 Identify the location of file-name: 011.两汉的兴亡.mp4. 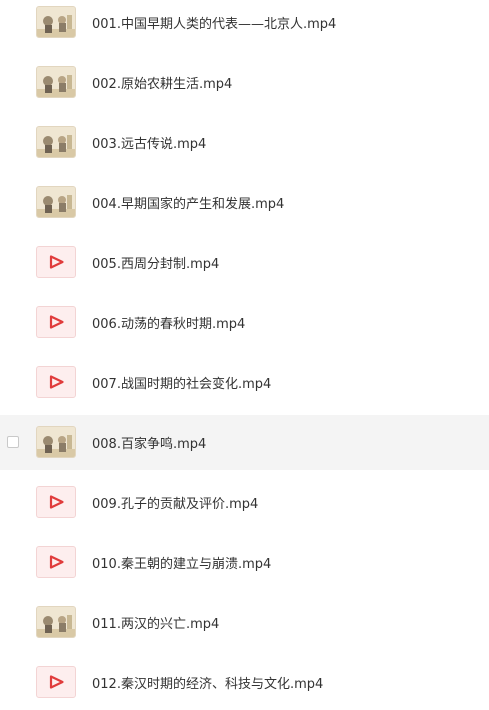
(156, 624).